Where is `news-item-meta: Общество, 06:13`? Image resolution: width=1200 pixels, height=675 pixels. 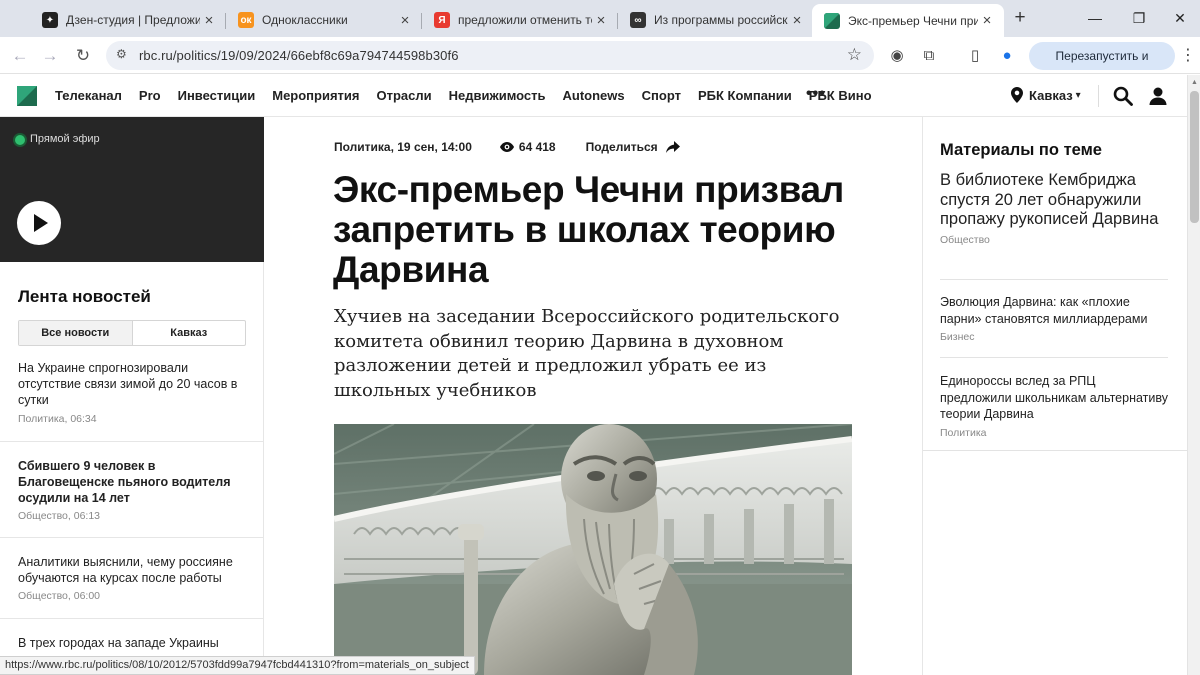 news-item-meta: Общество, 06:13 is located at coordinates (59, 516).